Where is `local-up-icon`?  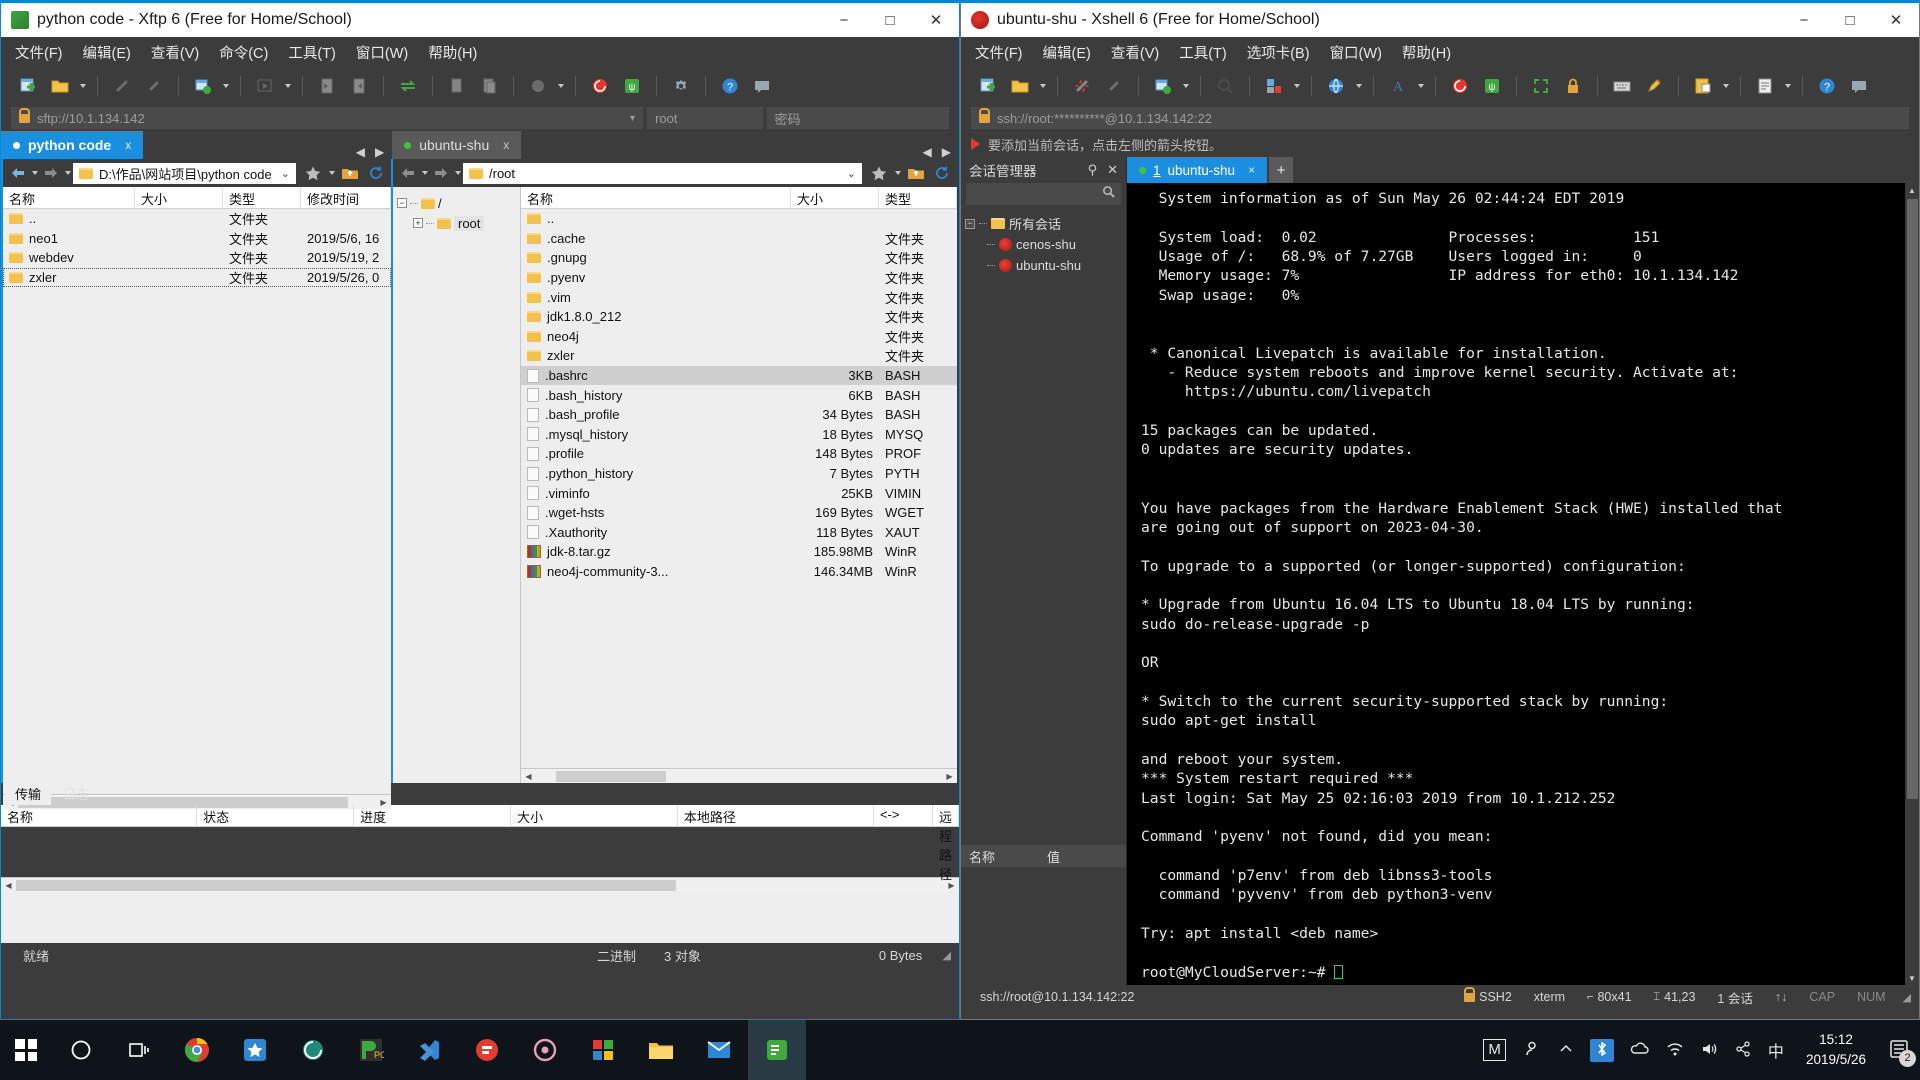
local-up-icon is located at coordinates (350, 173).